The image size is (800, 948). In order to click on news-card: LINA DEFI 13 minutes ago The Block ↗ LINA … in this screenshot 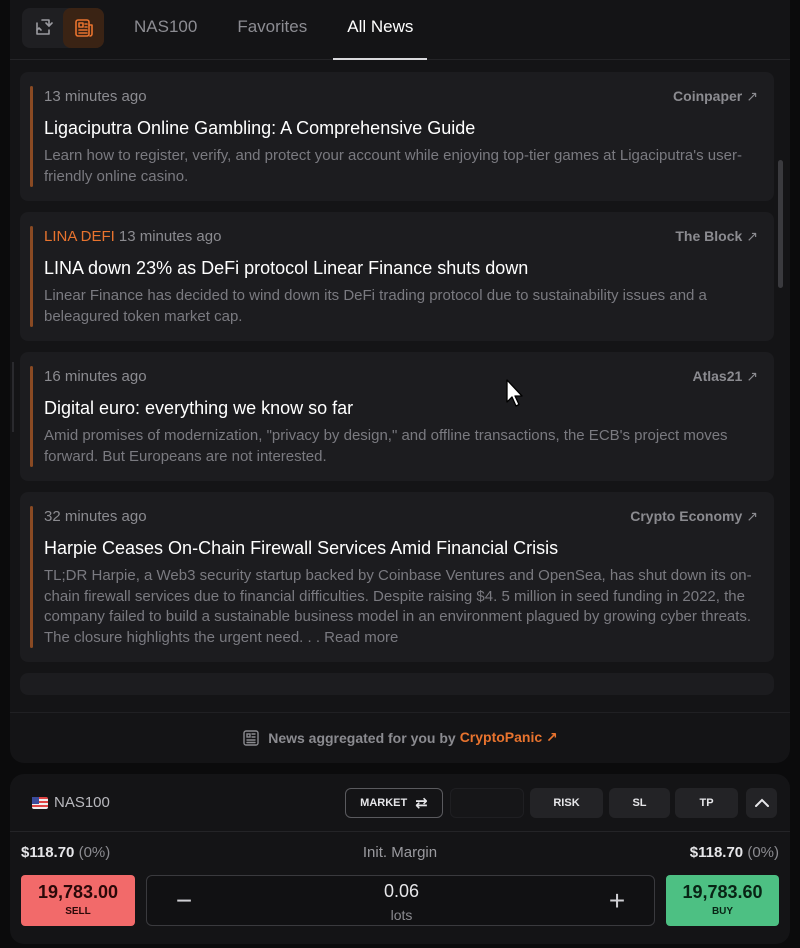, I will do `click(397, 276)`.